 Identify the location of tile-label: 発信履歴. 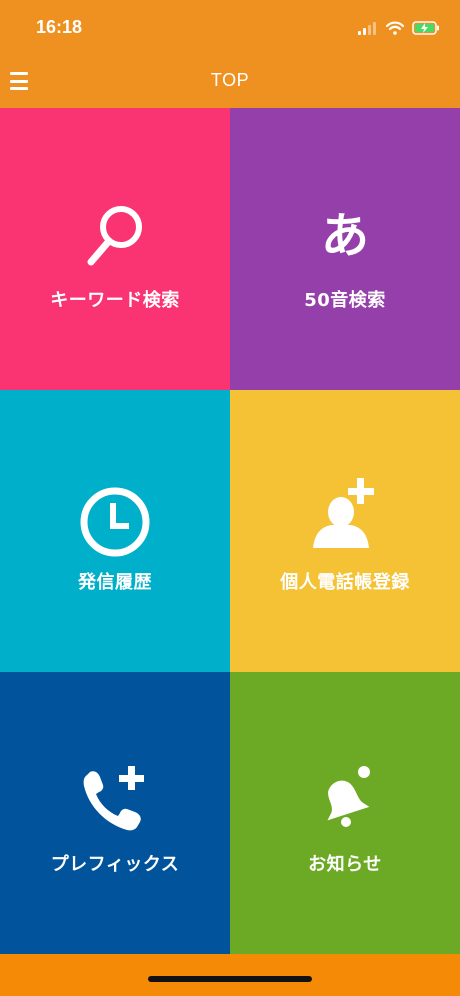
(115, 582).